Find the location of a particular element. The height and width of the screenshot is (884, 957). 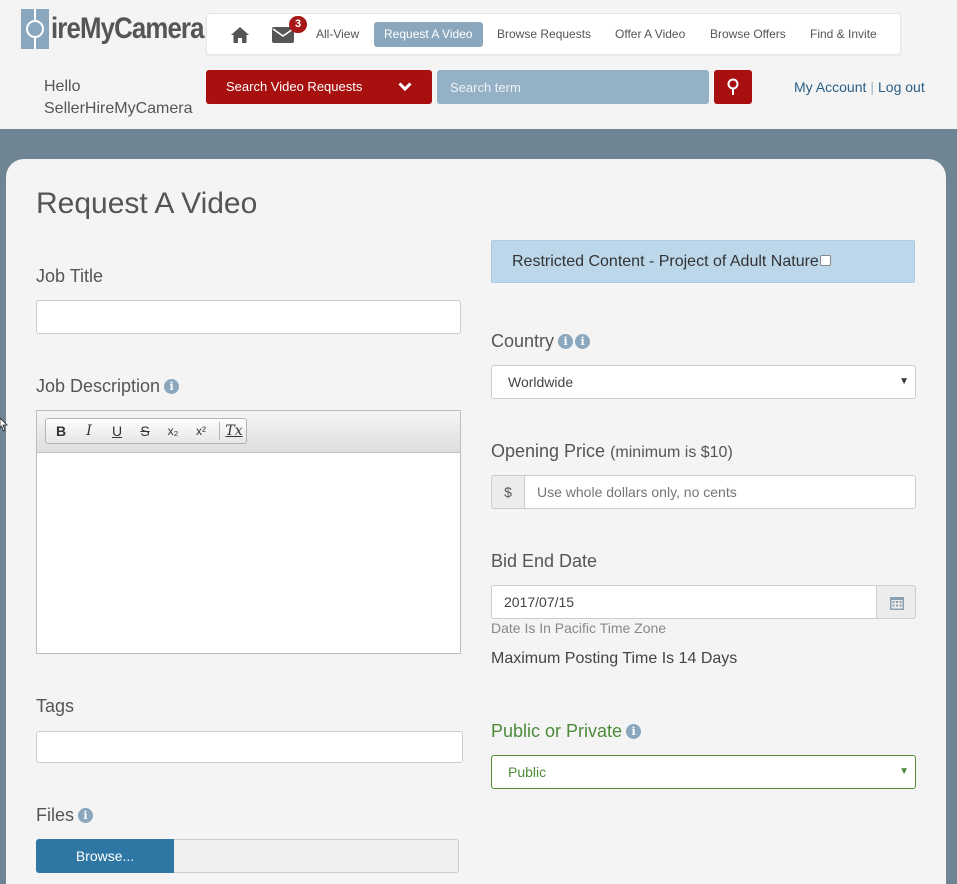

job-description-label: Job Description i is located at coordinates (108, 386).